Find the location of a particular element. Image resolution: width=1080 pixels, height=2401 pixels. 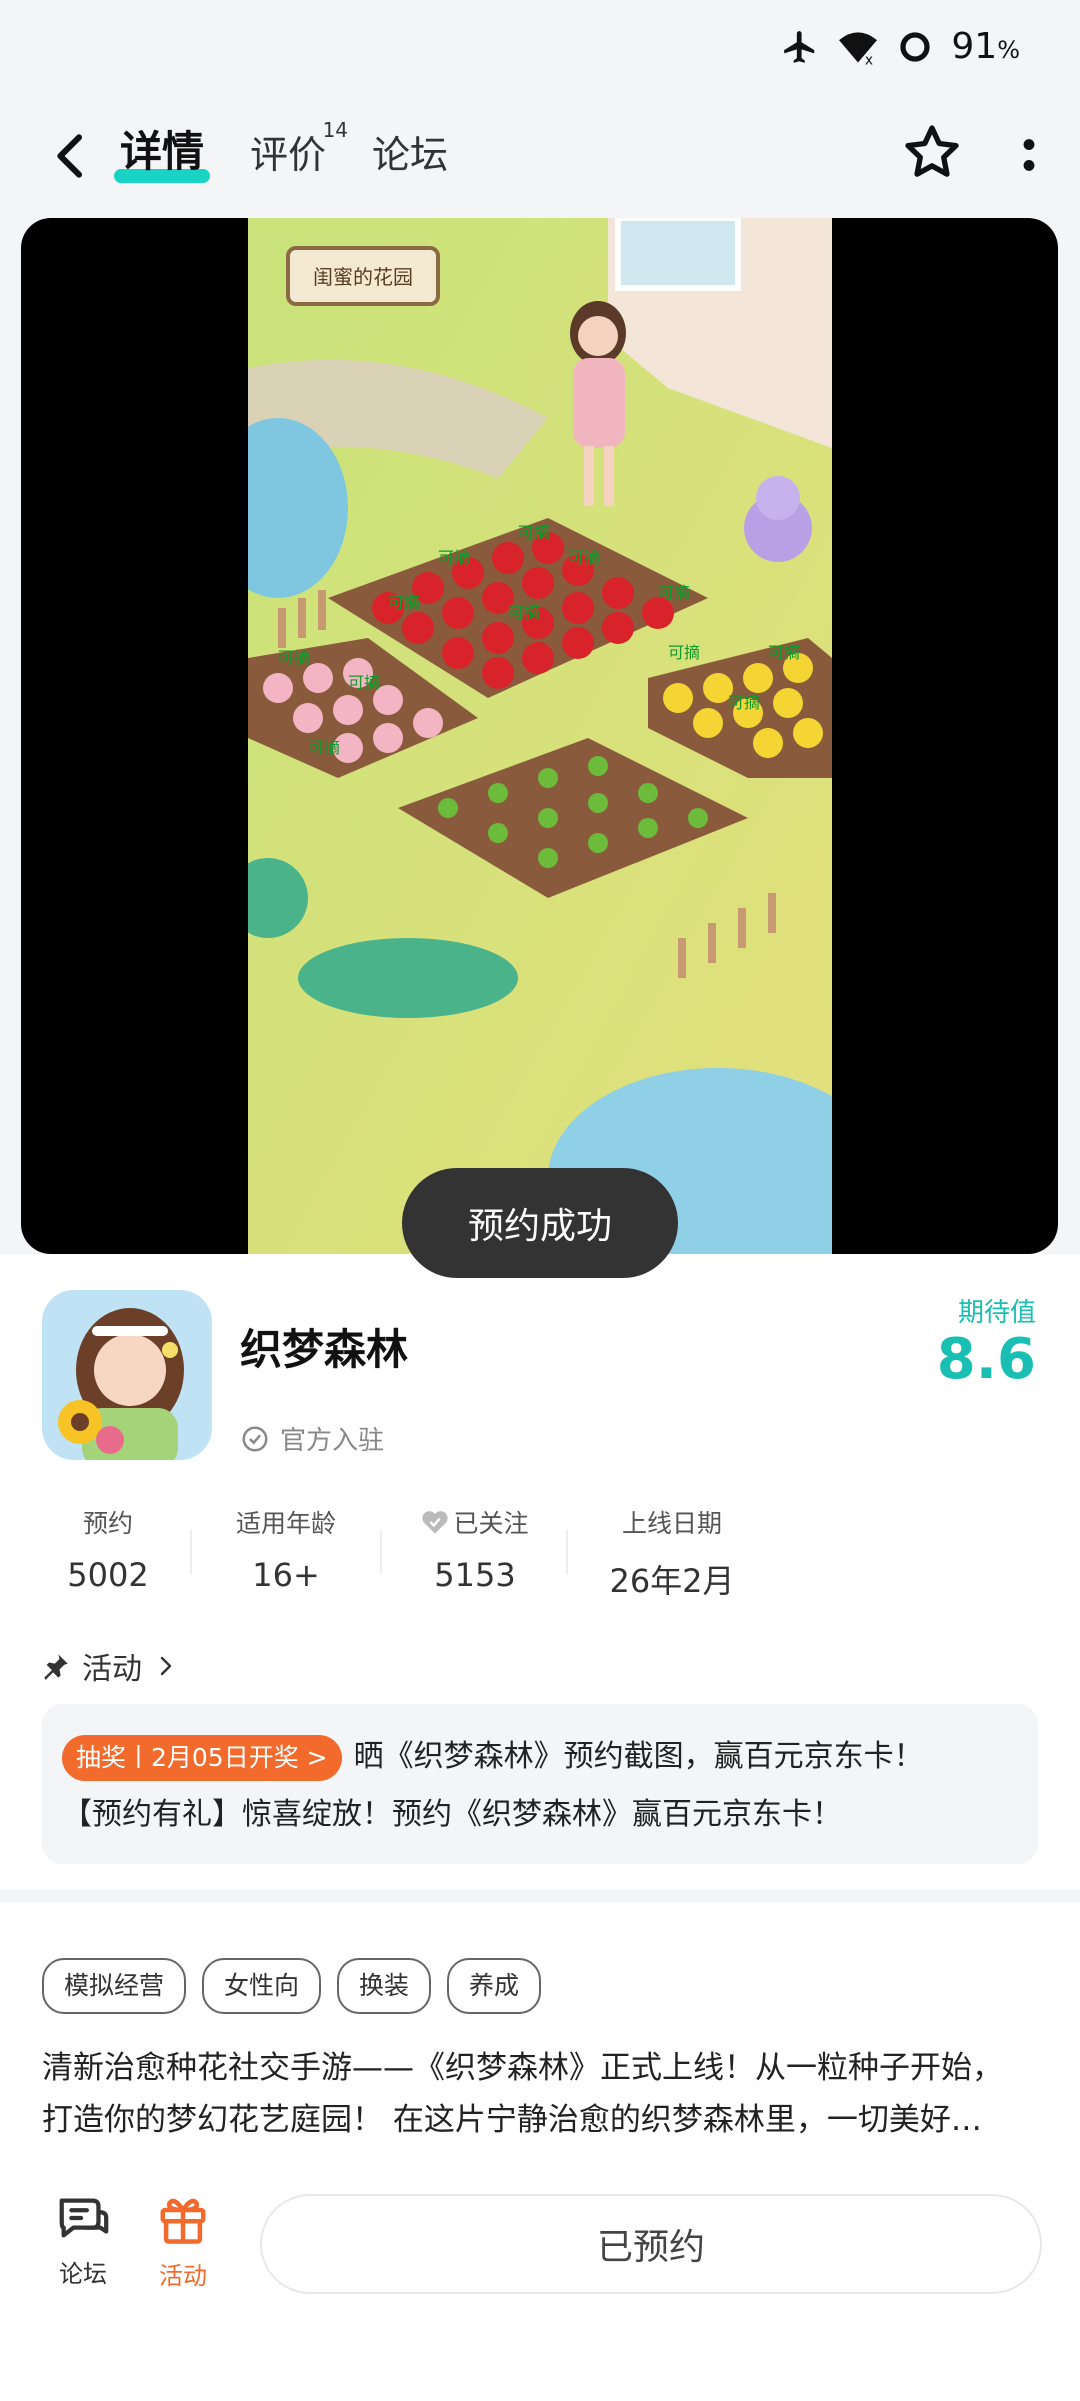

followed-label: 已关注 is located at coordinates (491, 1523).